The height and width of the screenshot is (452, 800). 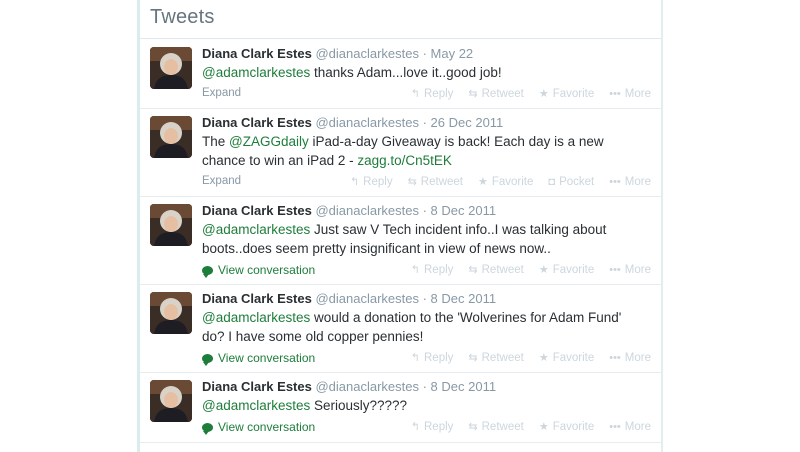 What do you see at coordinates (577, 181) in the screenshot?
I see `action-label: Pocket` at bounding box center [577, 181].